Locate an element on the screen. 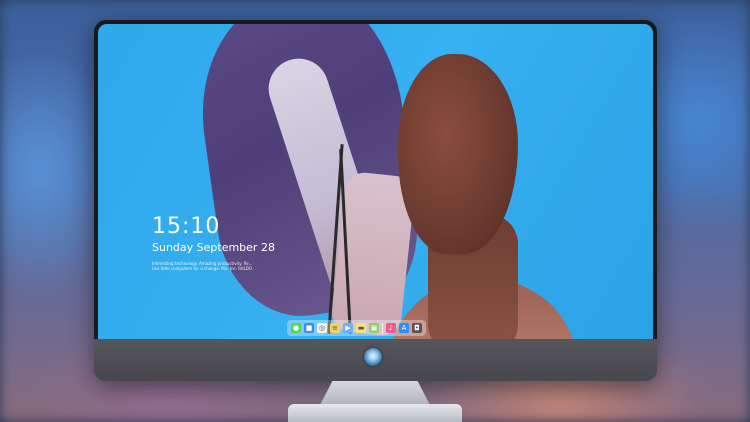 The height and width of the screenshot is (422, 750). brand-logo-icon is located at coordinates (373, 357).